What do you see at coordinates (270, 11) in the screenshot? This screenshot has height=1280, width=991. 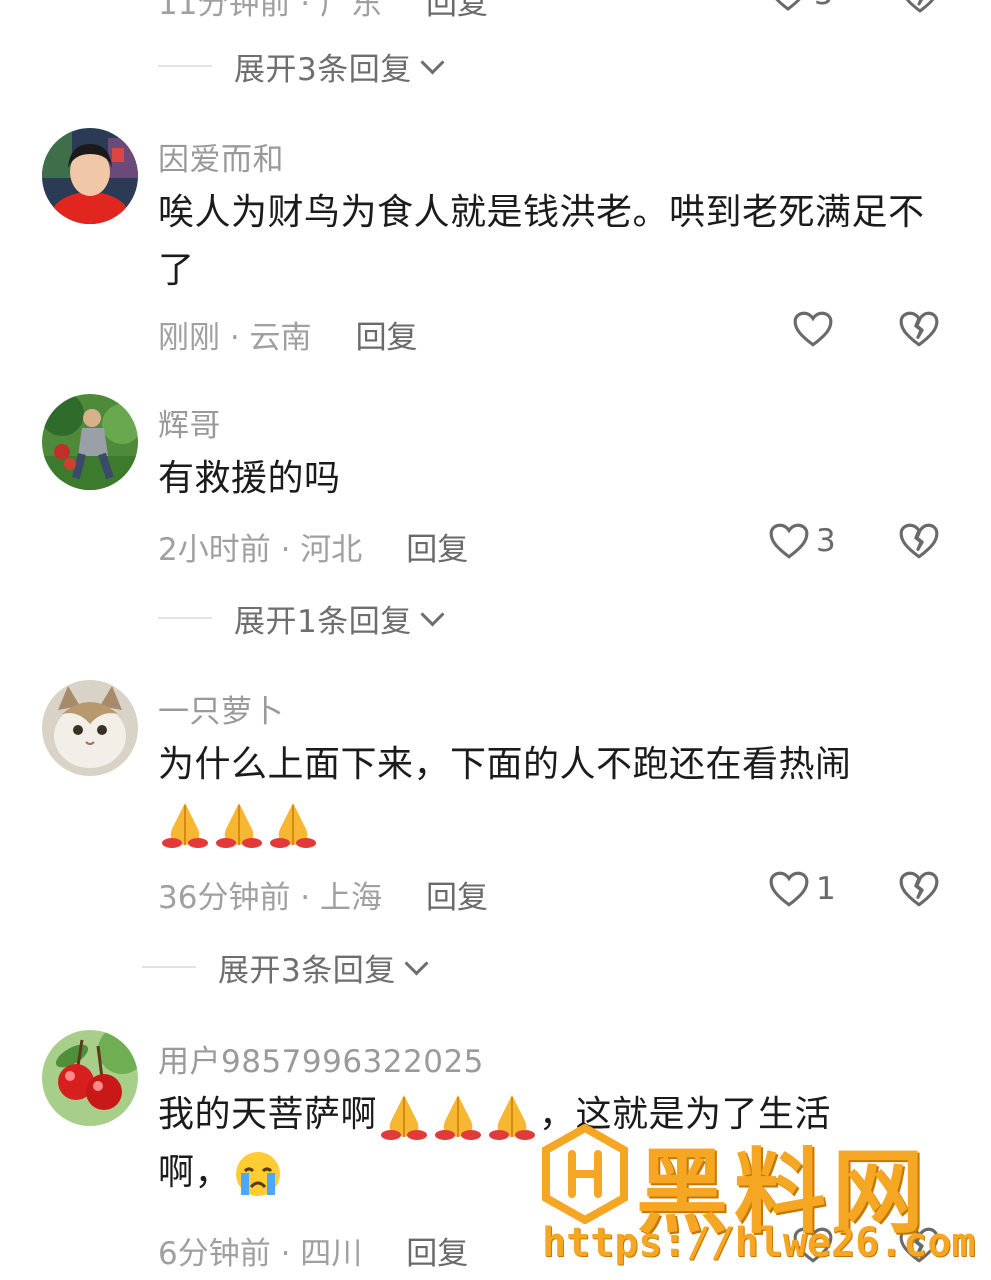 I see `comment-time: 11分钟前 · 广东` at bounding box center [270, 11].